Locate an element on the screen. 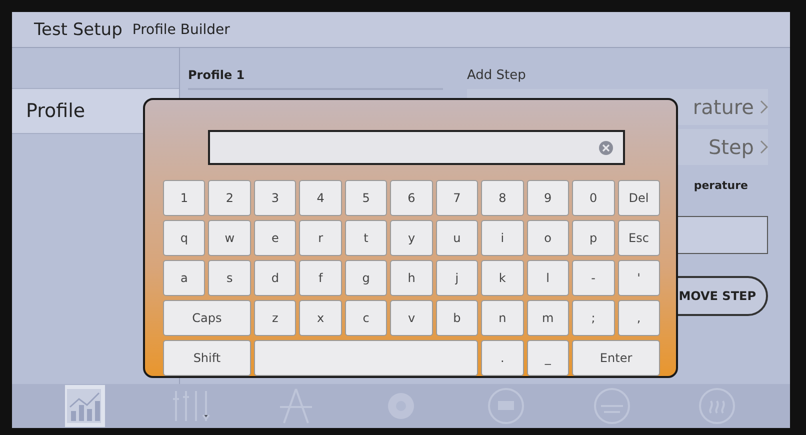 Image resolution: width=806 pixels, height=435 pixels. key: 9 is located at coordinates (548, 198).